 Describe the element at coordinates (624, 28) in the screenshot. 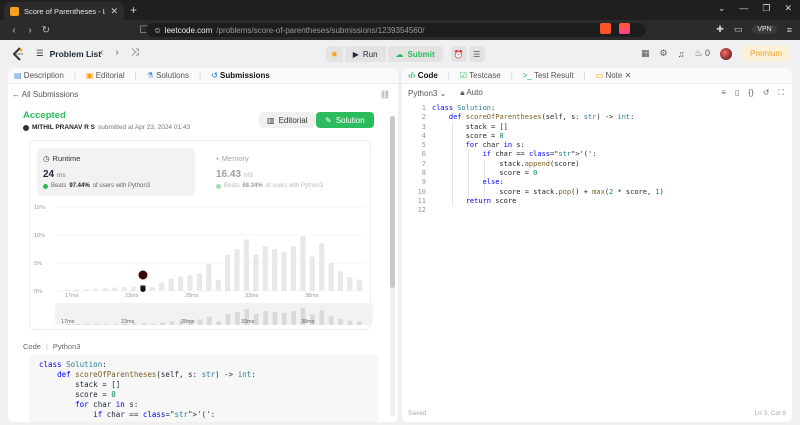

I see `brave-rewards-icon` at that location.